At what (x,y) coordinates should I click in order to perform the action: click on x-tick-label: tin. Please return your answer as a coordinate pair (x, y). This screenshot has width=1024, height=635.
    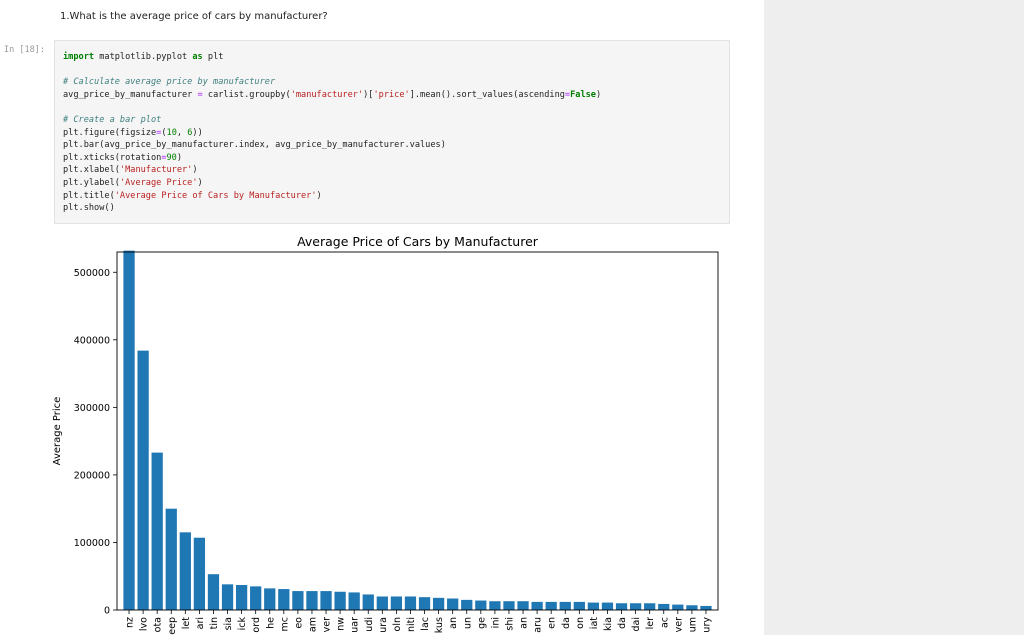
    Looking at the image, I should click on (214, 623).